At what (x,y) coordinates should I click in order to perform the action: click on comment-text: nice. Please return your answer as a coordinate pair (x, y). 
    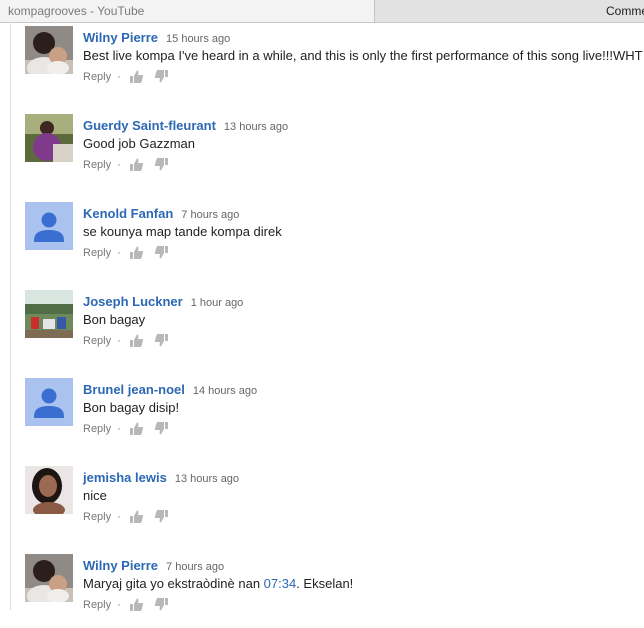
    Looking at the image, I should click on (95, 495).